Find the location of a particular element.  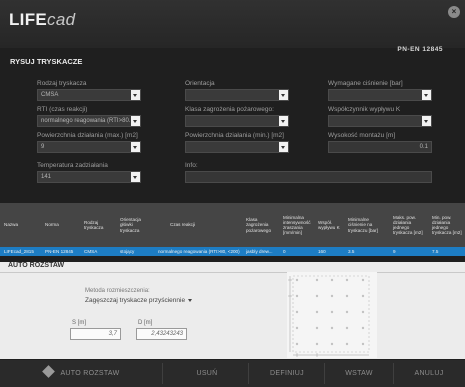

column-header: Nazwa is located at coordinates (17, 225).